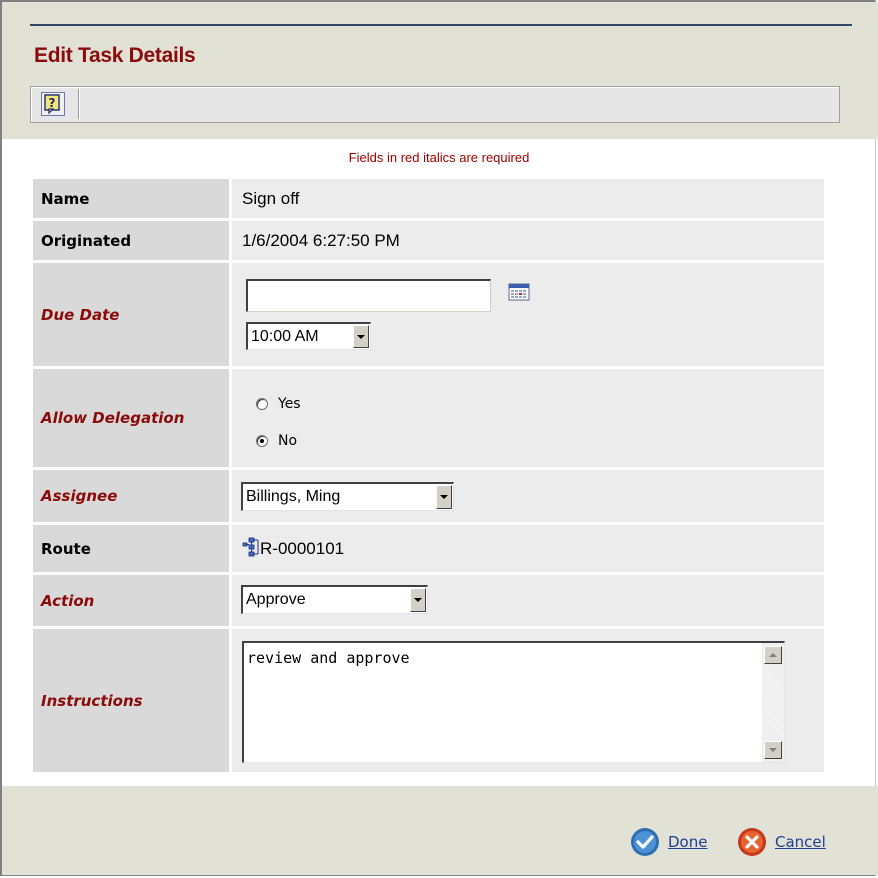  I want to click on row-allow-delegation: Allow Delegation Yes No, so click(428, 418).